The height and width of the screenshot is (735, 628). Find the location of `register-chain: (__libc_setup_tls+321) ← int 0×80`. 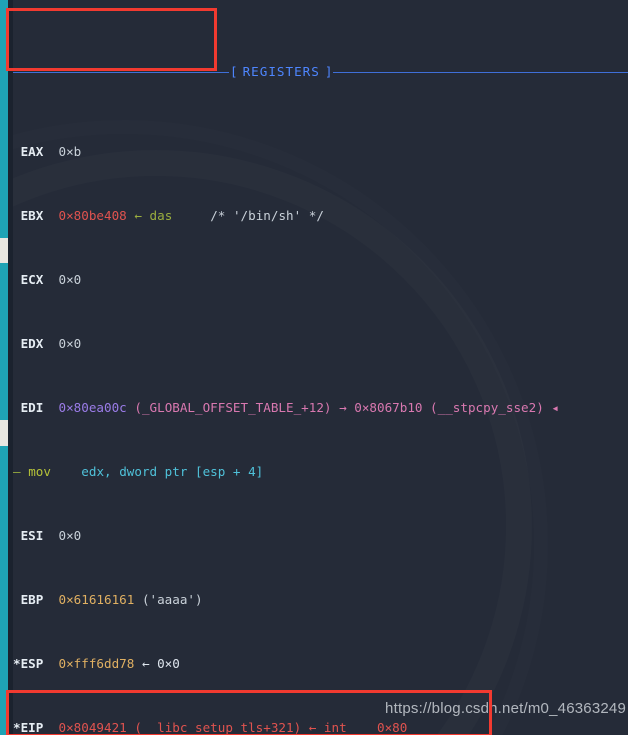

register-chain: (__libc_setup_tls+321) ← int 0×80 is located at coordinates (271, 727).